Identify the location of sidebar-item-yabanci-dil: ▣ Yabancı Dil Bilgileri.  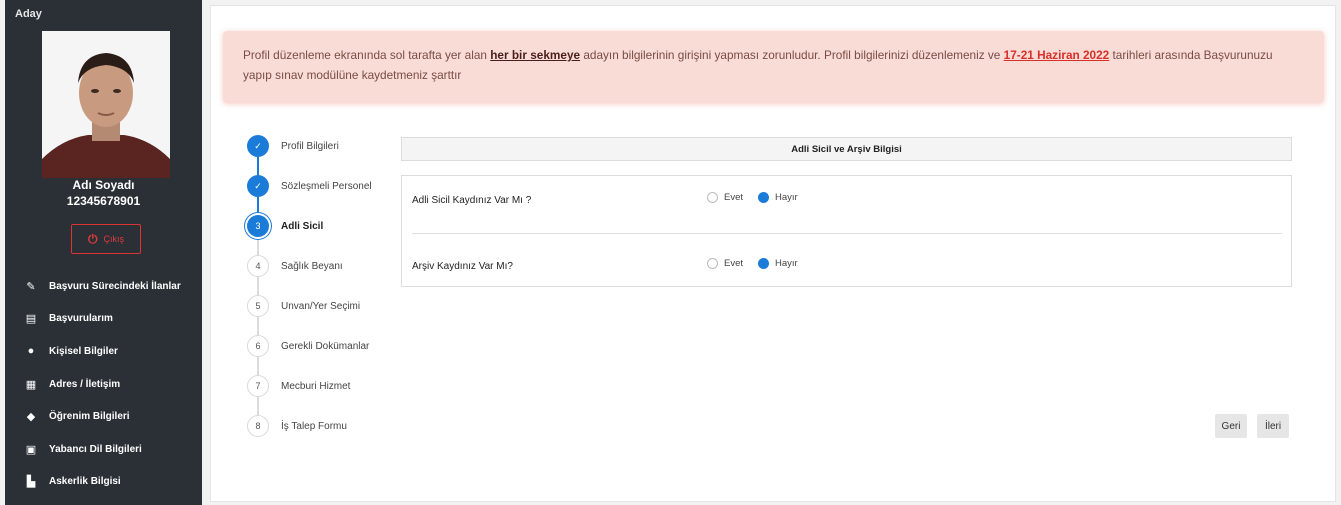
(103, 449).